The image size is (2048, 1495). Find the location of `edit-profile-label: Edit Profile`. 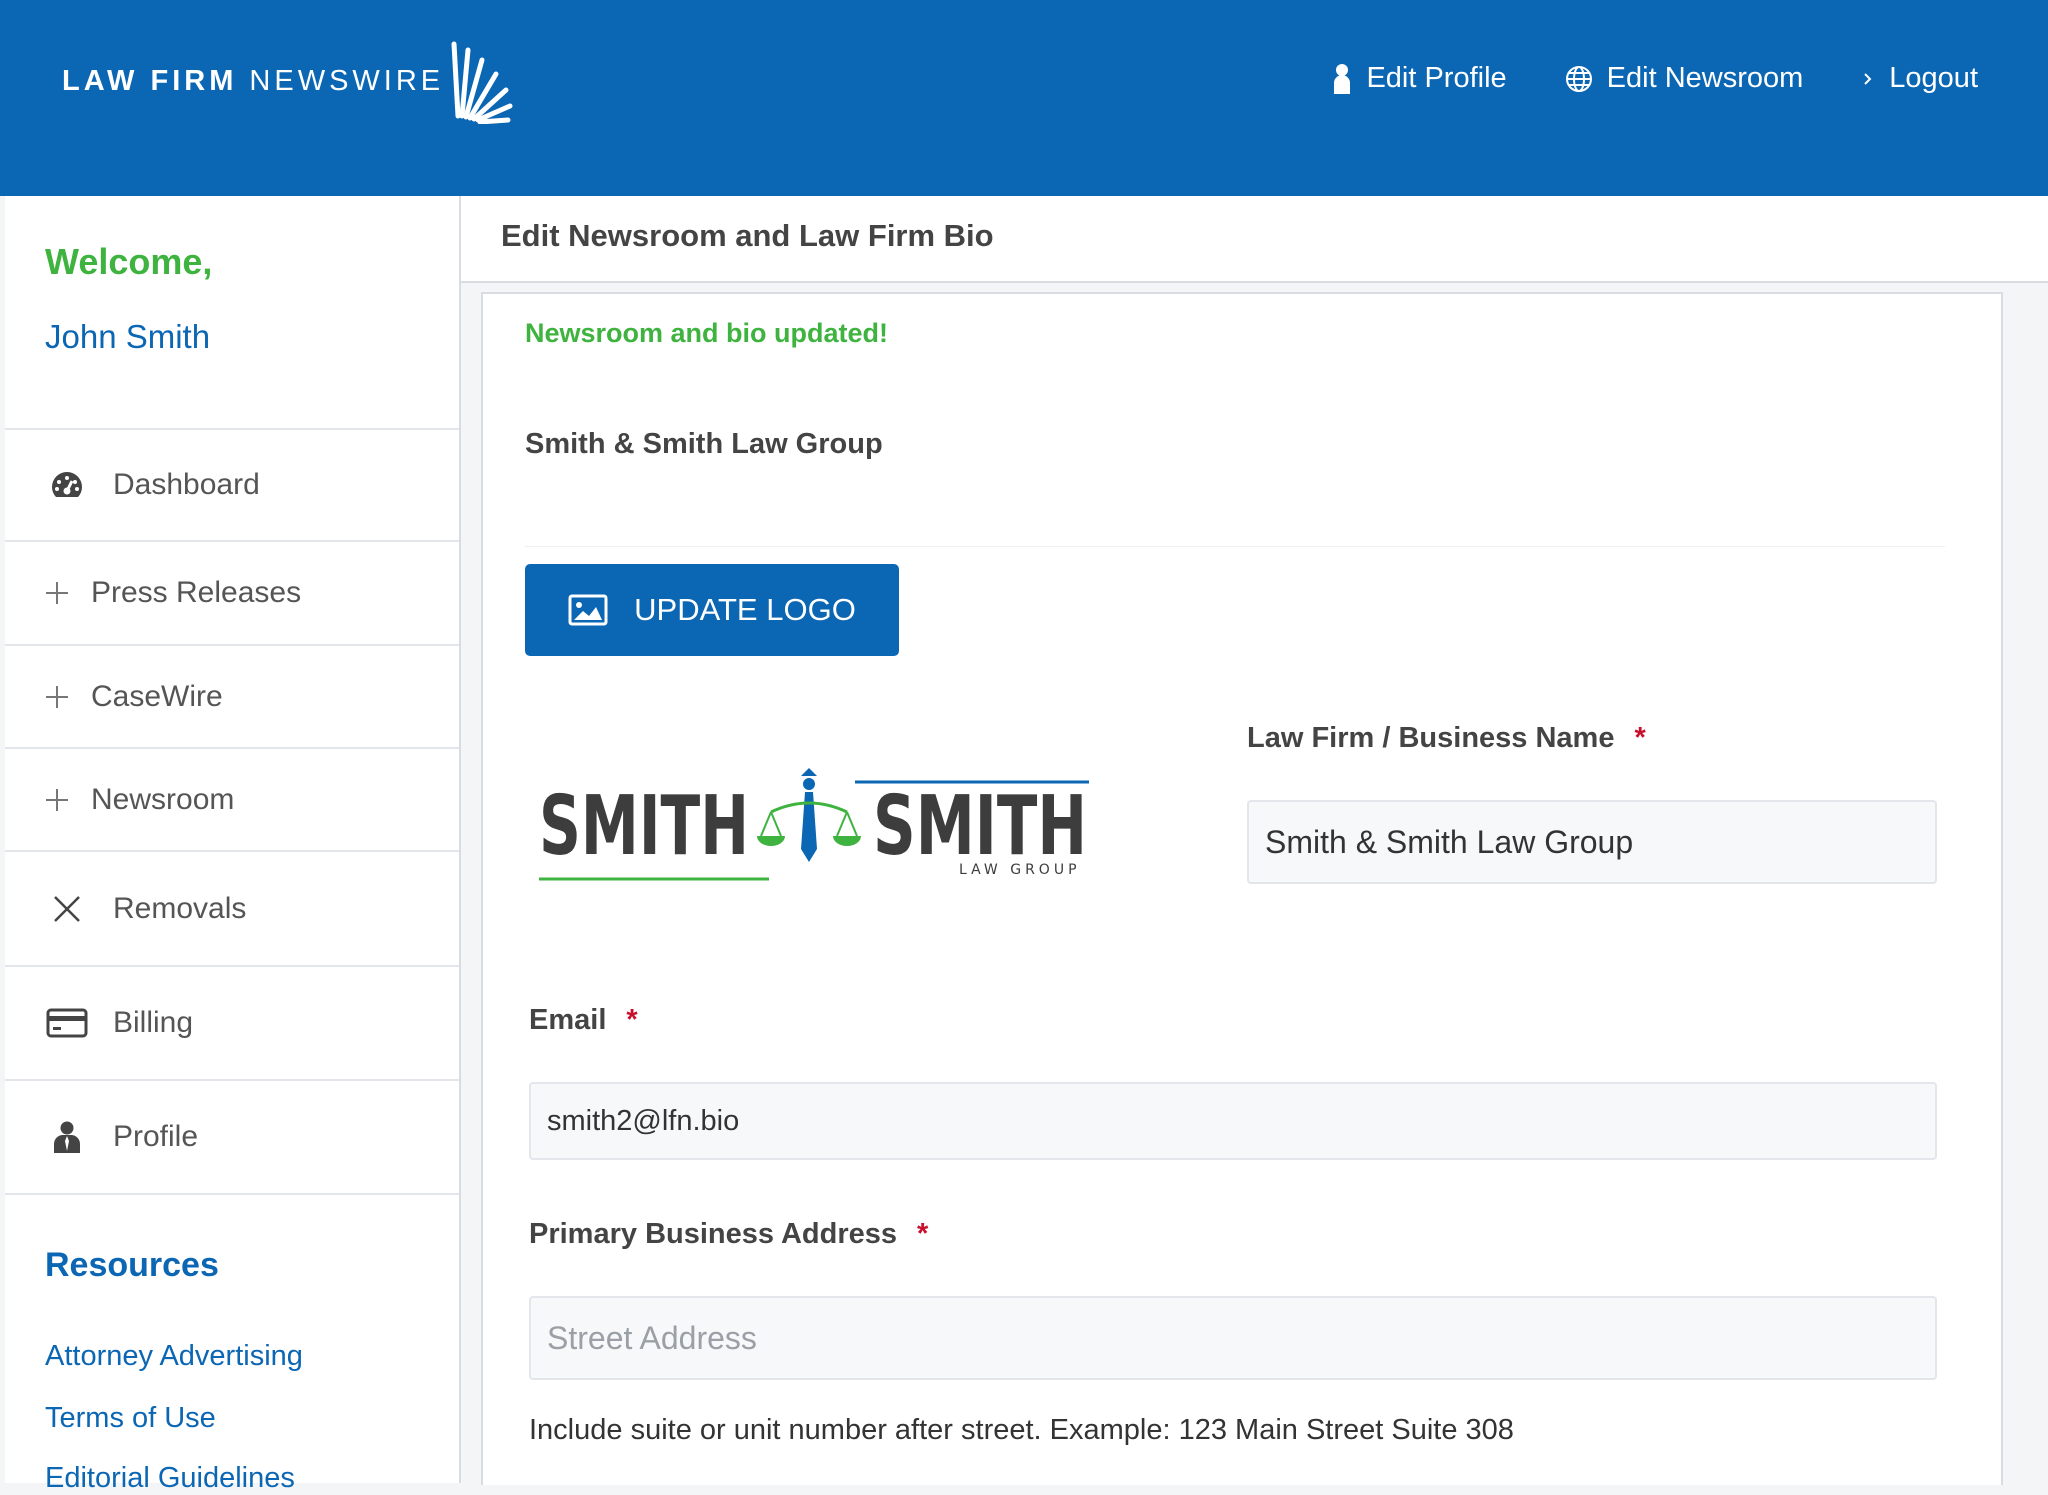

edit-profile-label: Edit Profile is located at coordinates (1436, 78).